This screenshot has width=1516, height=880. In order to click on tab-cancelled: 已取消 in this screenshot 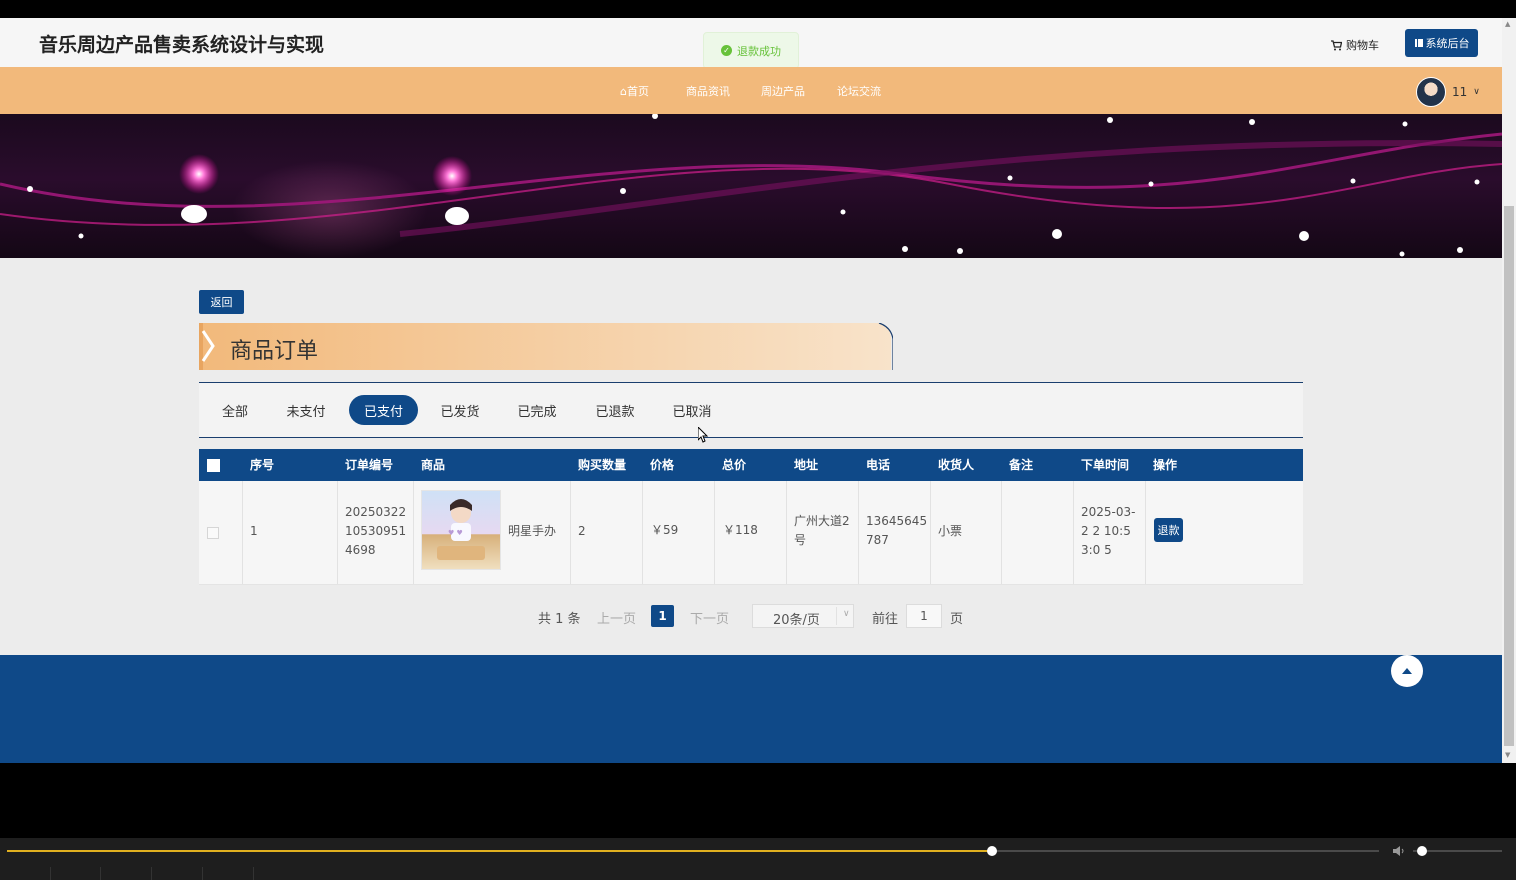, I will do `click(692, 410)`.